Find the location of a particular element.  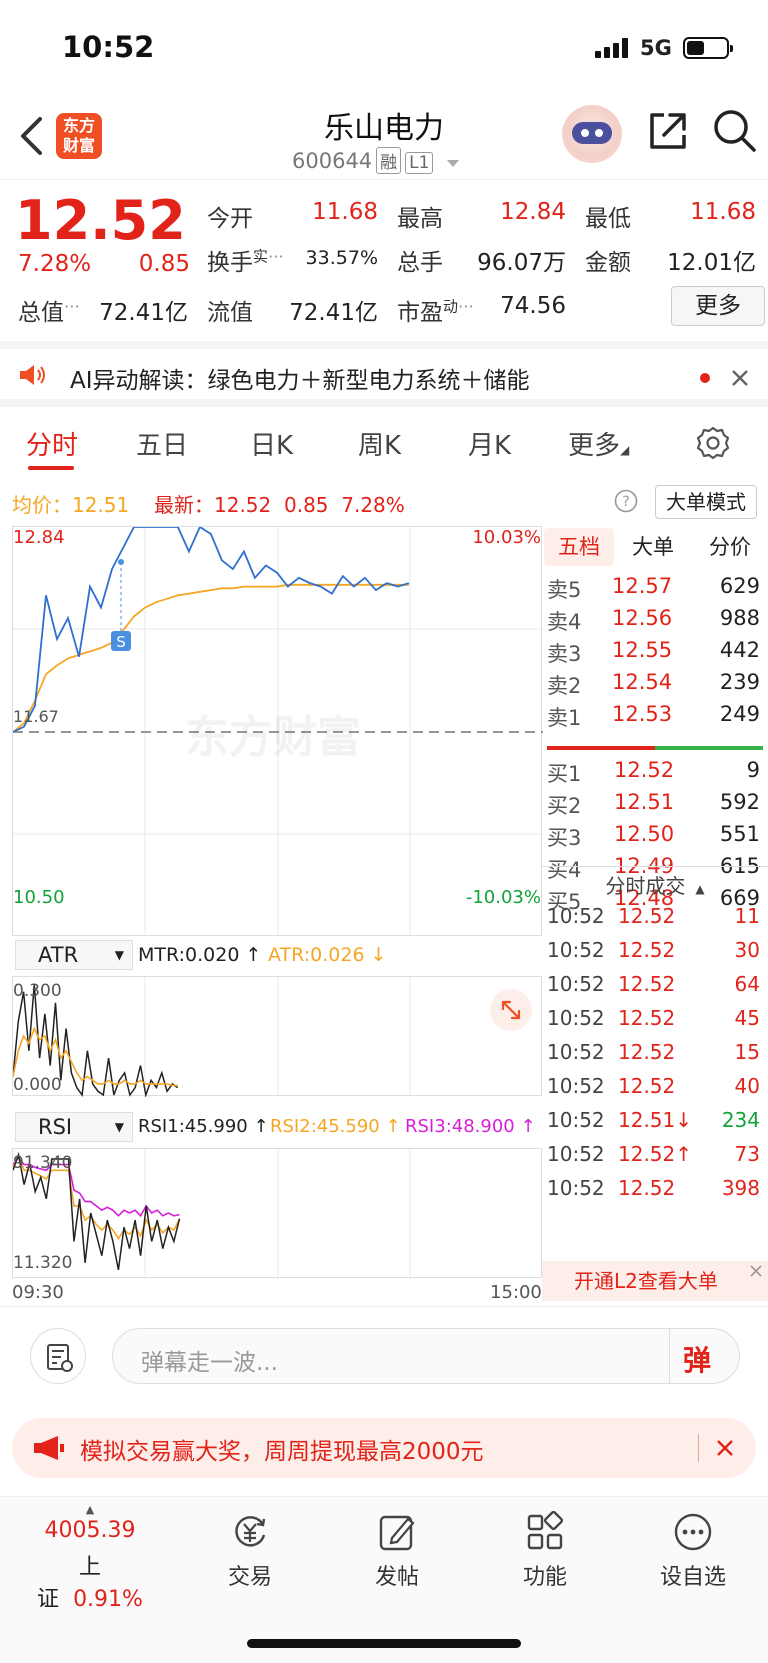

trade-row: 10:52 12.52 398 is located at coordinates (655, 1193).